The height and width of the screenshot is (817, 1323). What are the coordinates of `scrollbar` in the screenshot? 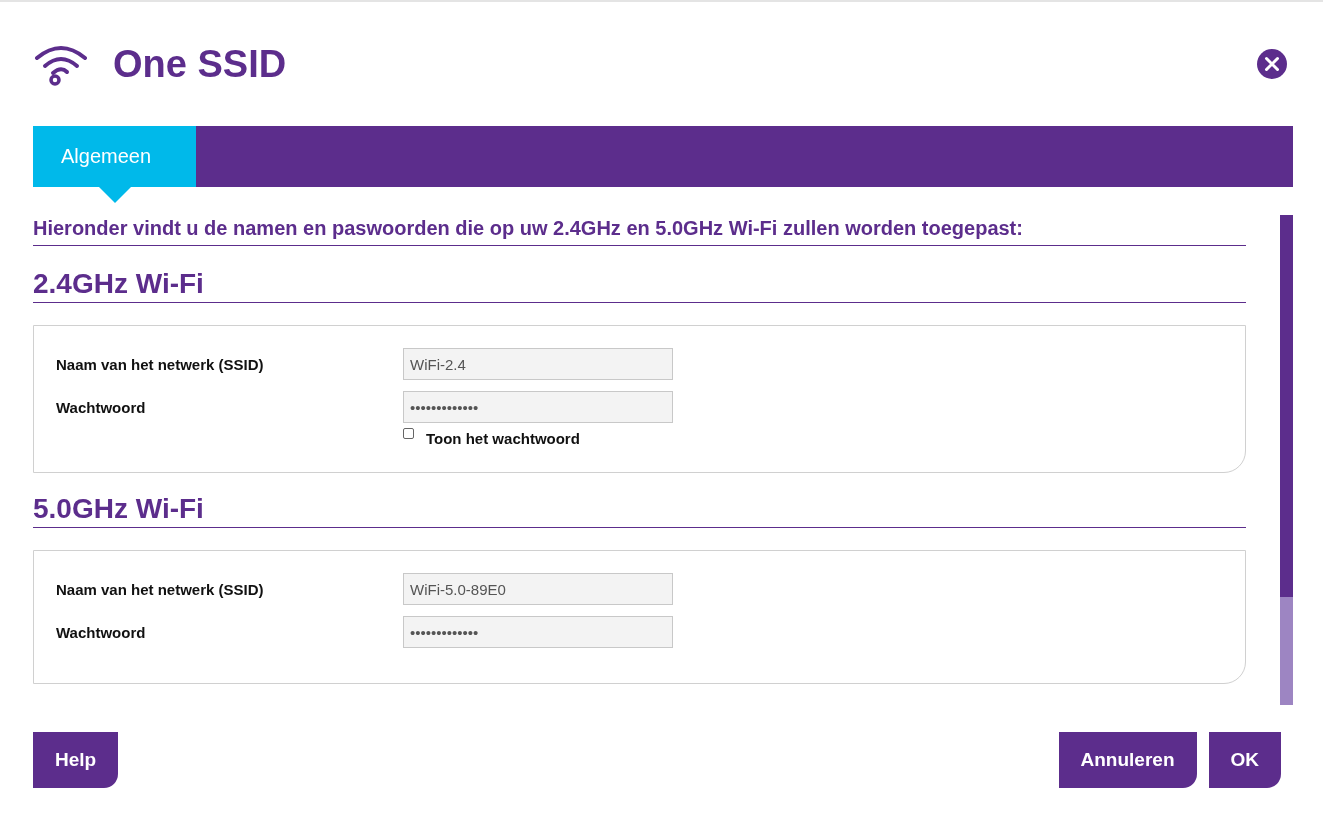 It's located at (1286, 460).